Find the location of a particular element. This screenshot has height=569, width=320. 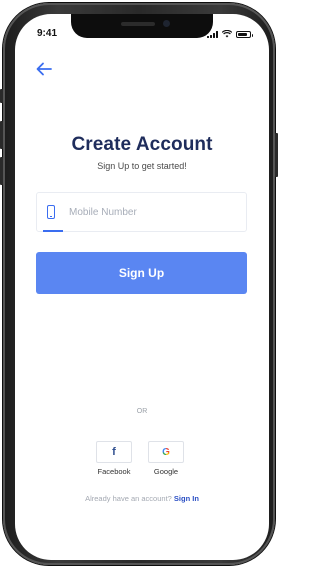

notch is located at coordinates (142, 26).